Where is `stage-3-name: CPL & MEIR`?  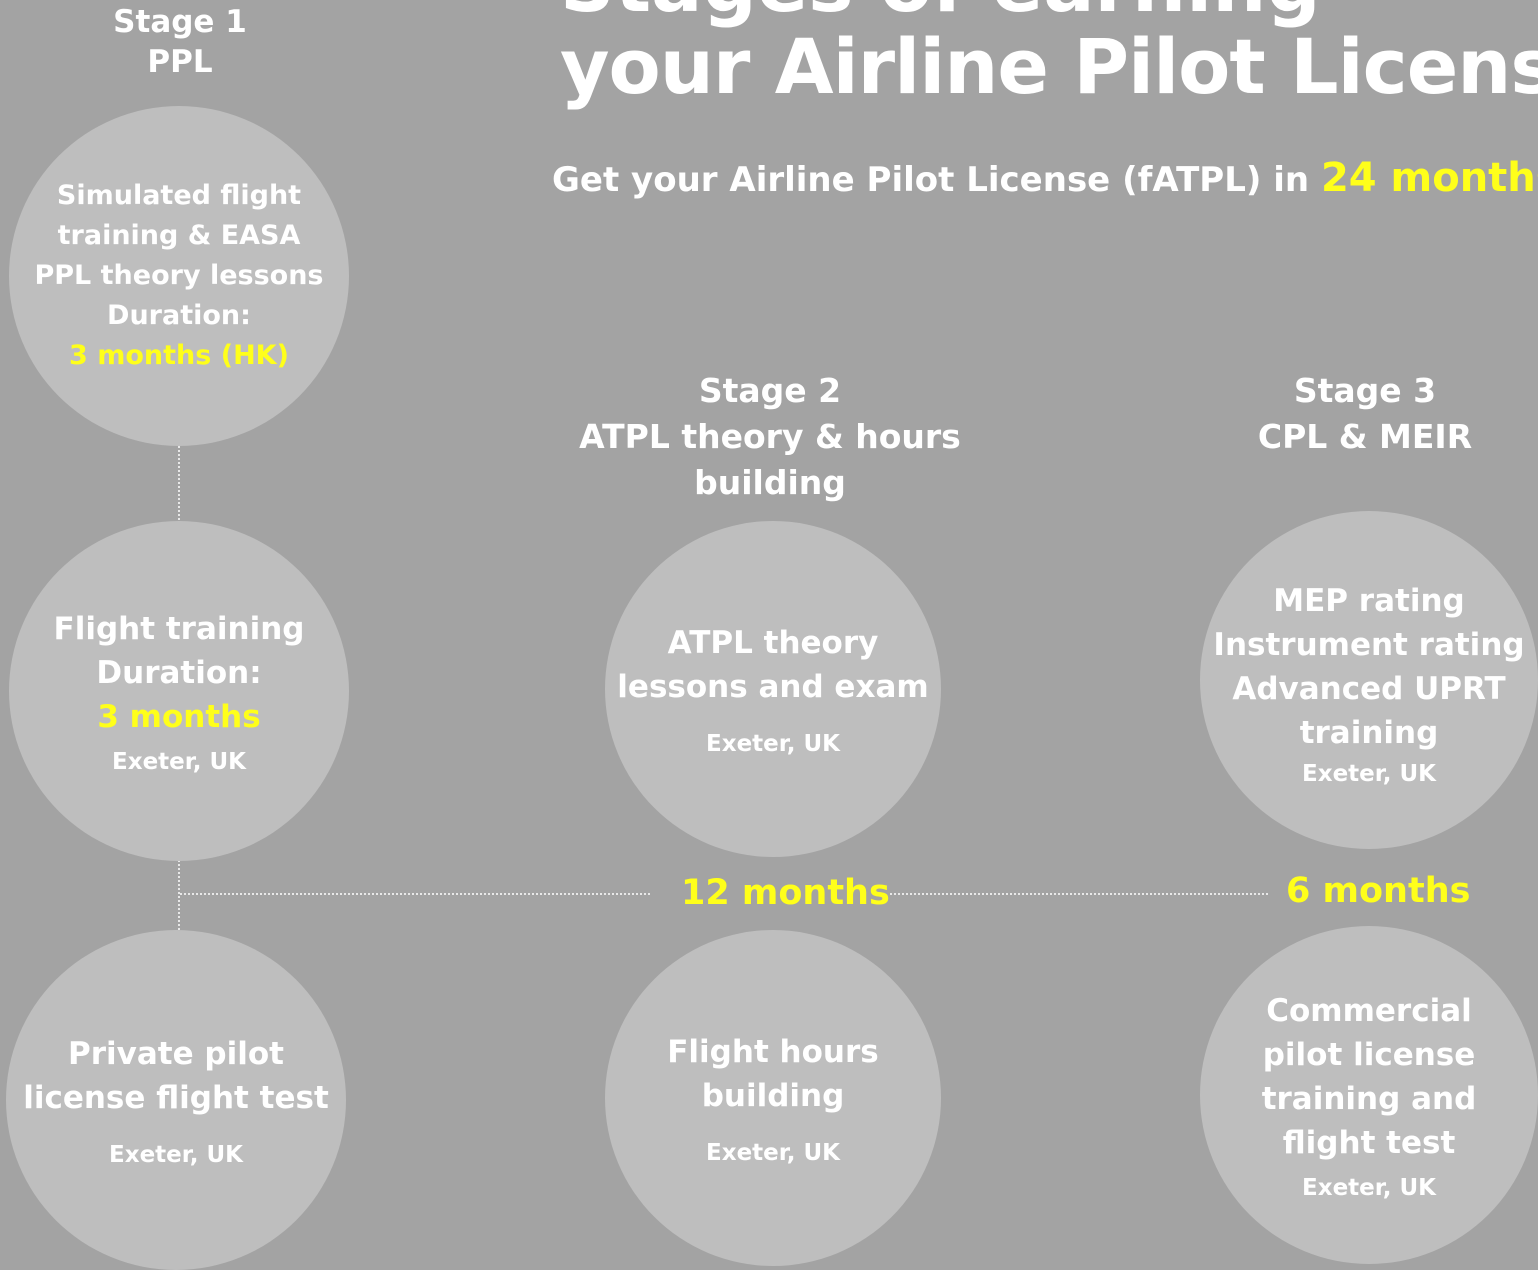
stage-3-name: CPL & MEIR is located at coordinates (1365, 436).